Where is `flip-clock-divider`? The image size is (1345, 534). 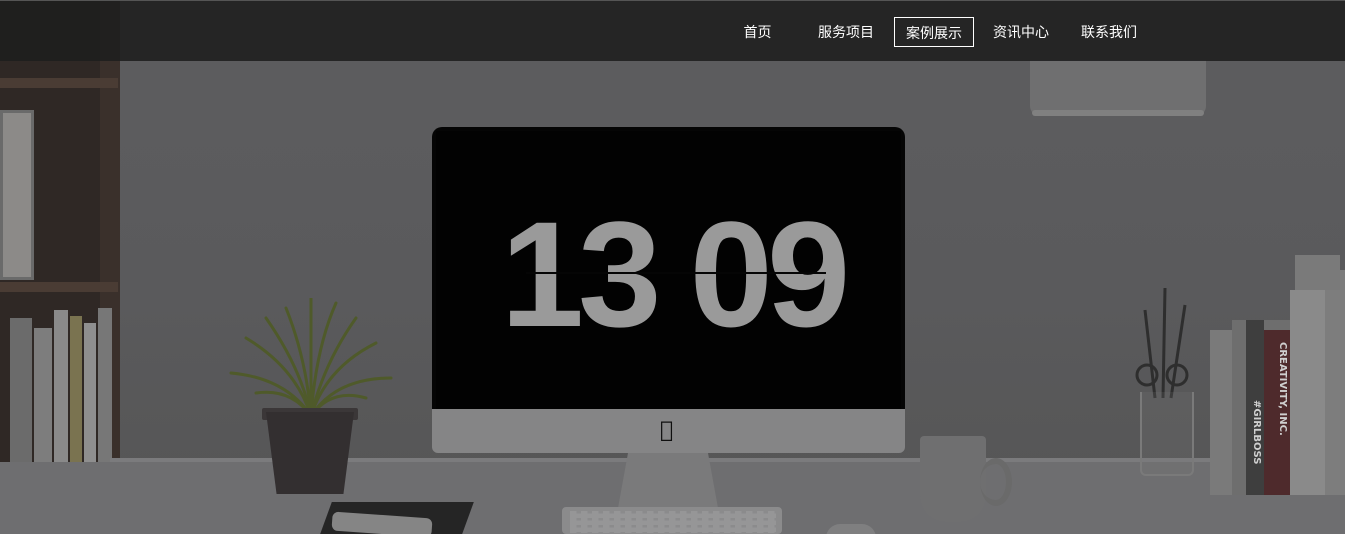 flip-clock-divider is located at coordinates (676, 273).